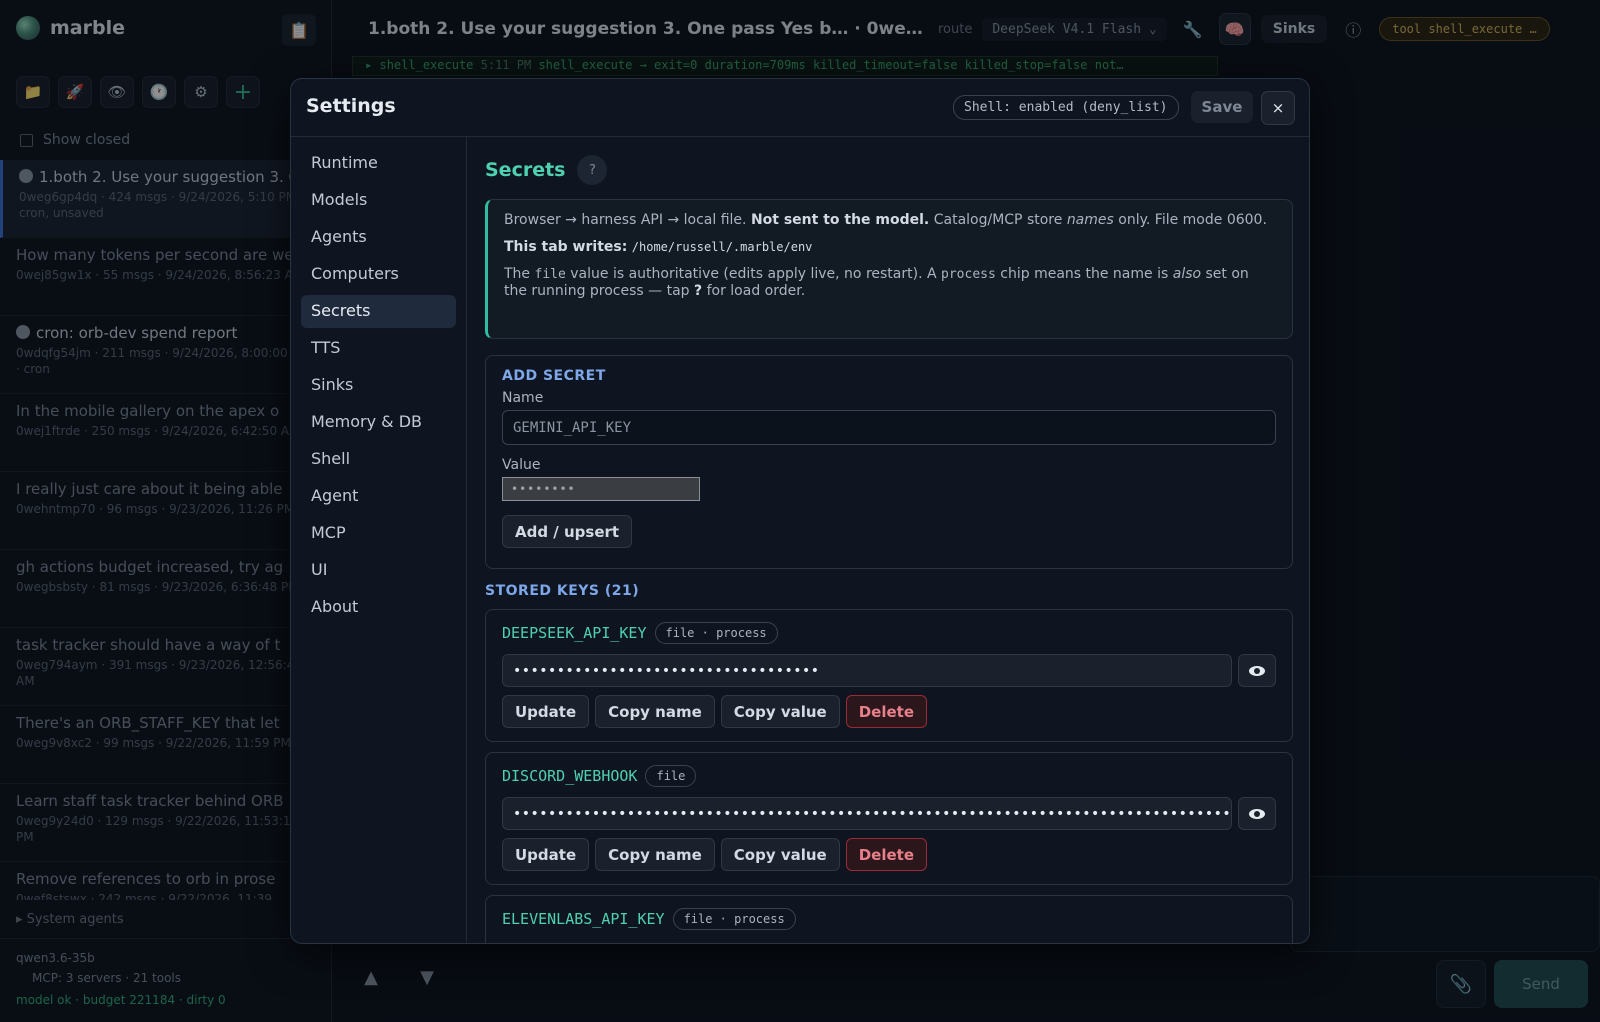 Image resolution: width=1600 pixels, height=1022 pixels. I want to click on secret-value-input: ••••••••, so click(601, 489).